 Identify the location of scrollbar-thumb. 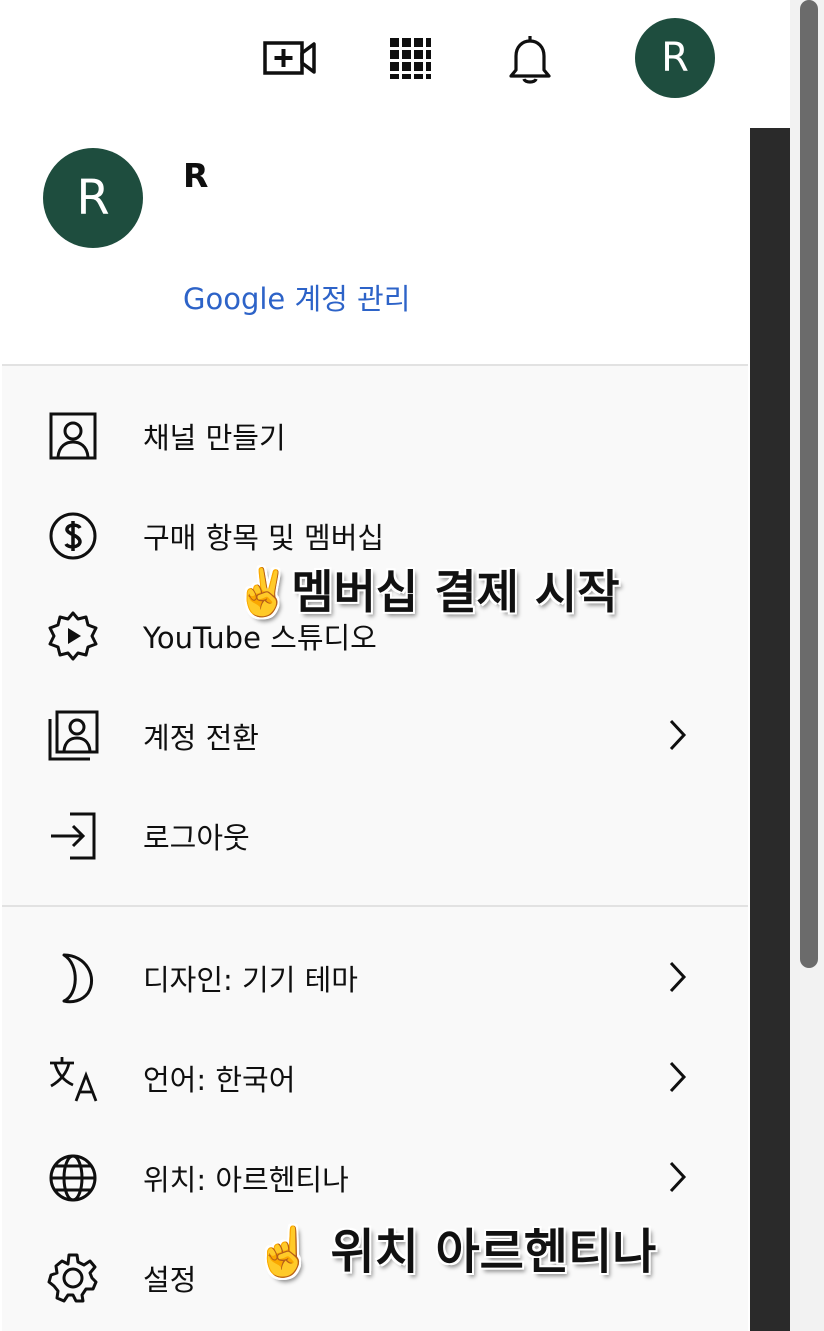
(809, 484).